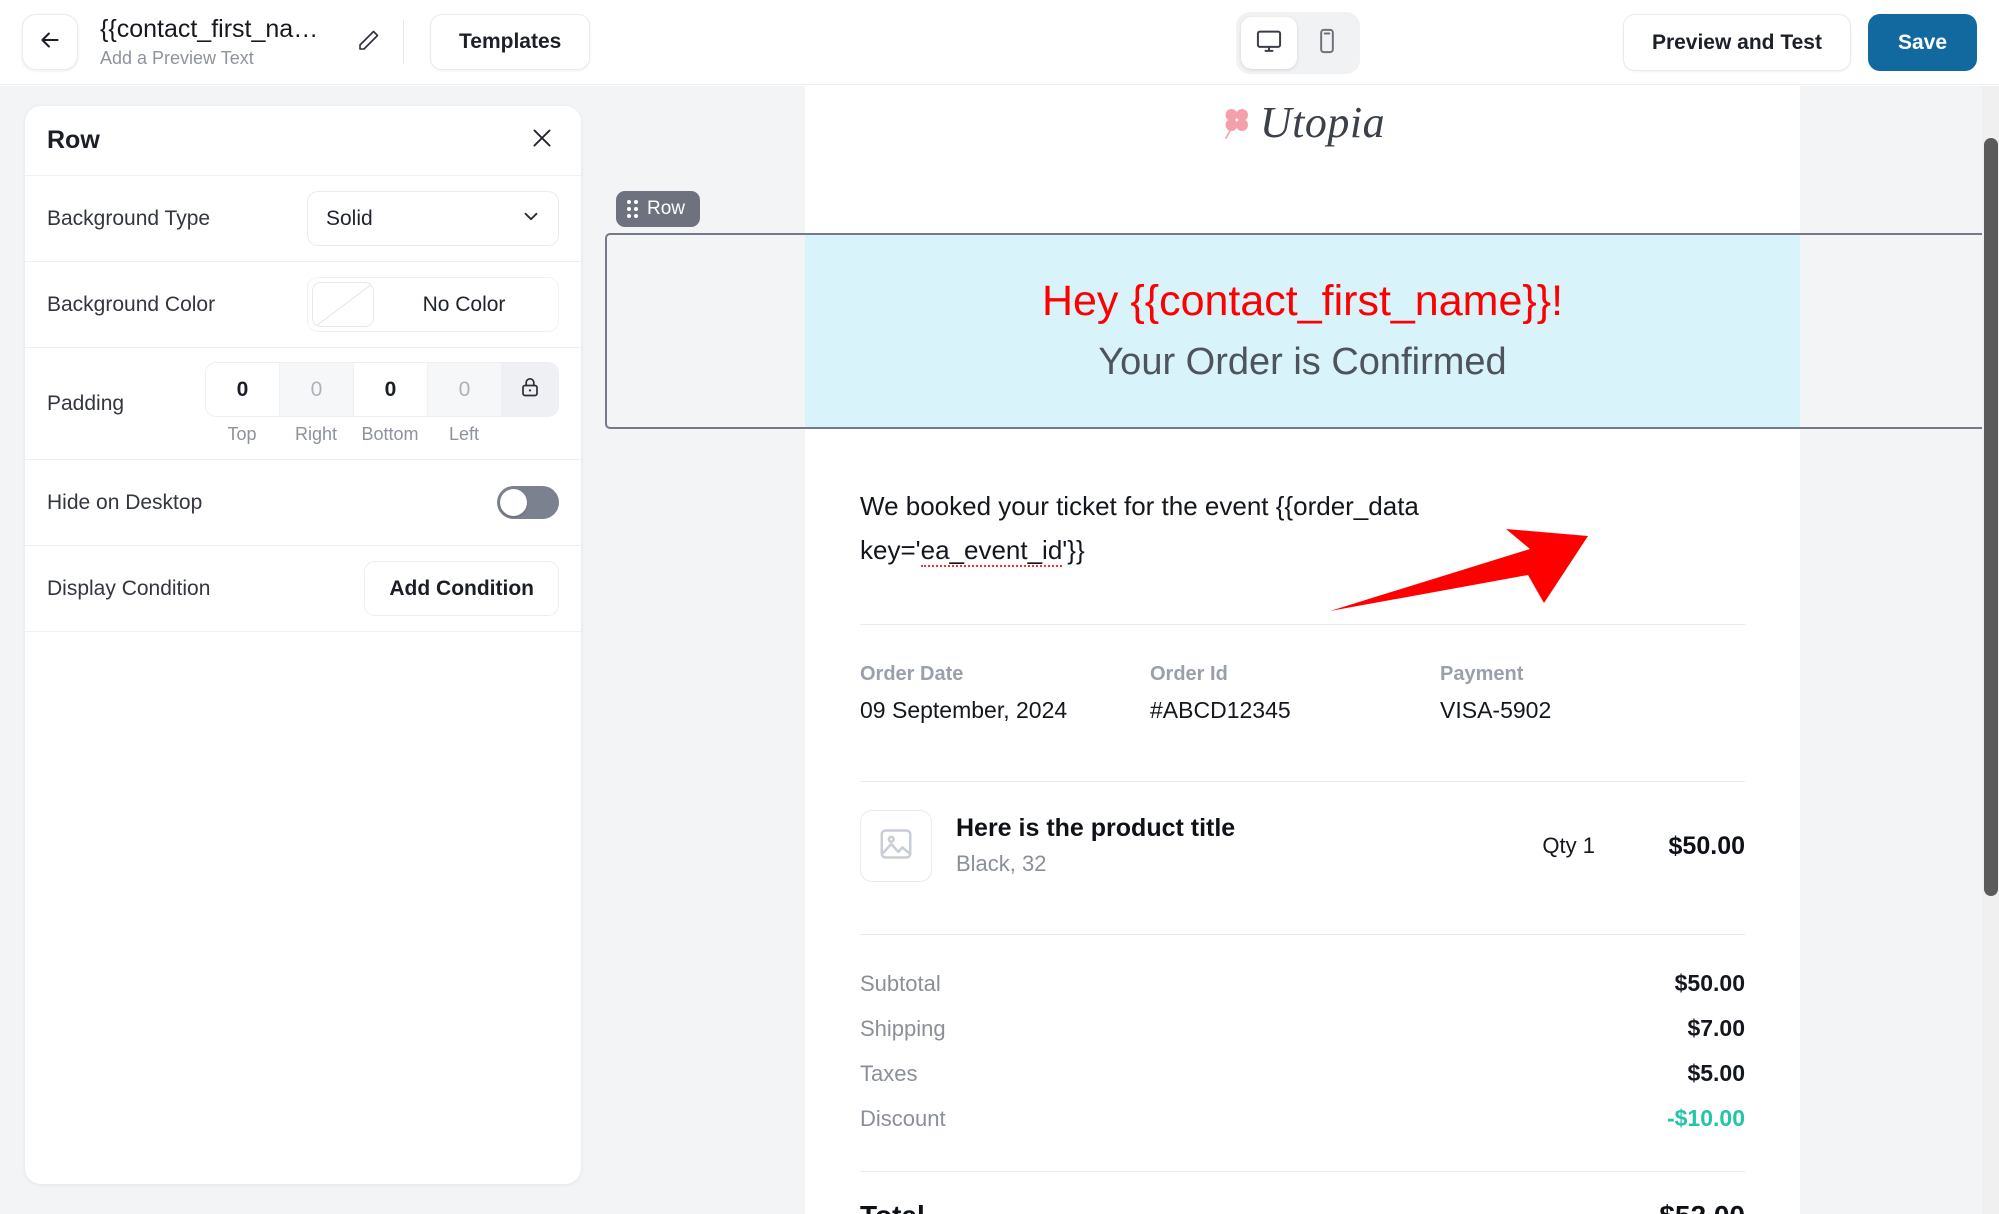 This screenshot has width=1999, height=1214. Describe the element at coordinates (349, 218) in the screenshot. I see `background-type-value: Solid` at that location.